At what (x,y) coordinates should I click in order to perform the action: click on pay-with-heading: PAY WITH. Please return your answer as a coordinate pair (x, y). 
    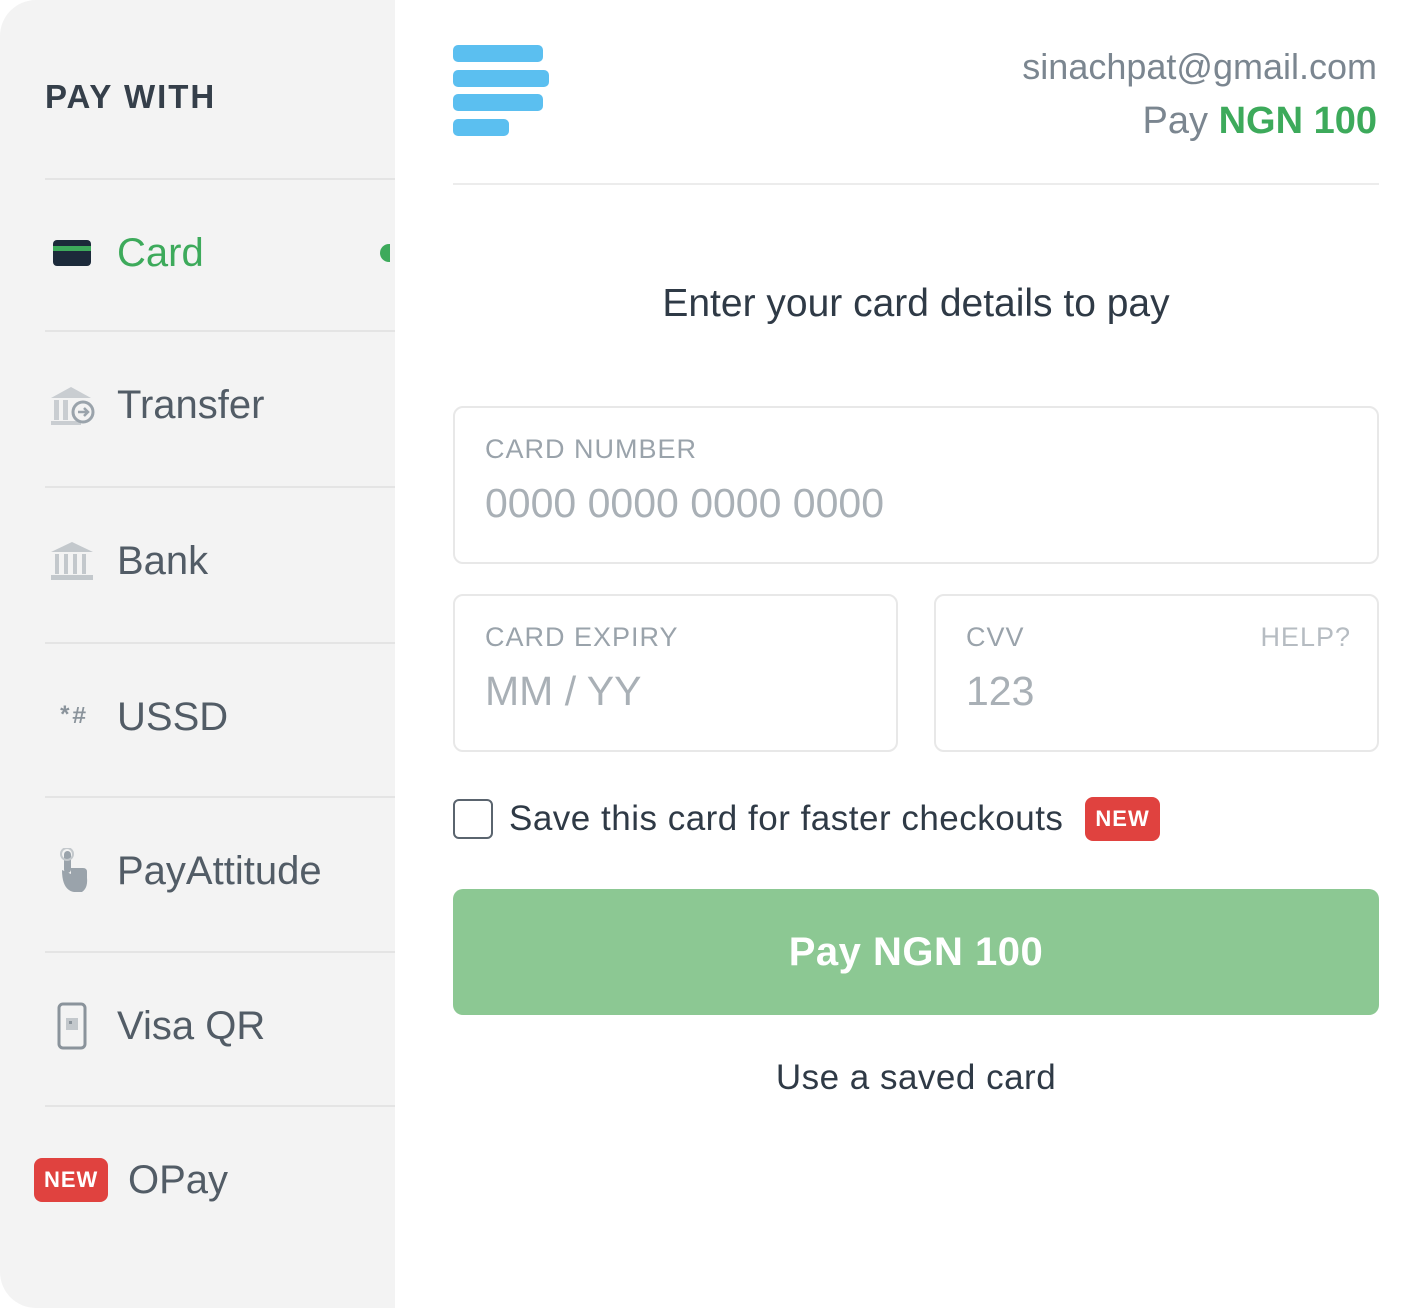
    Looking at the image, I should click on (131, 96).